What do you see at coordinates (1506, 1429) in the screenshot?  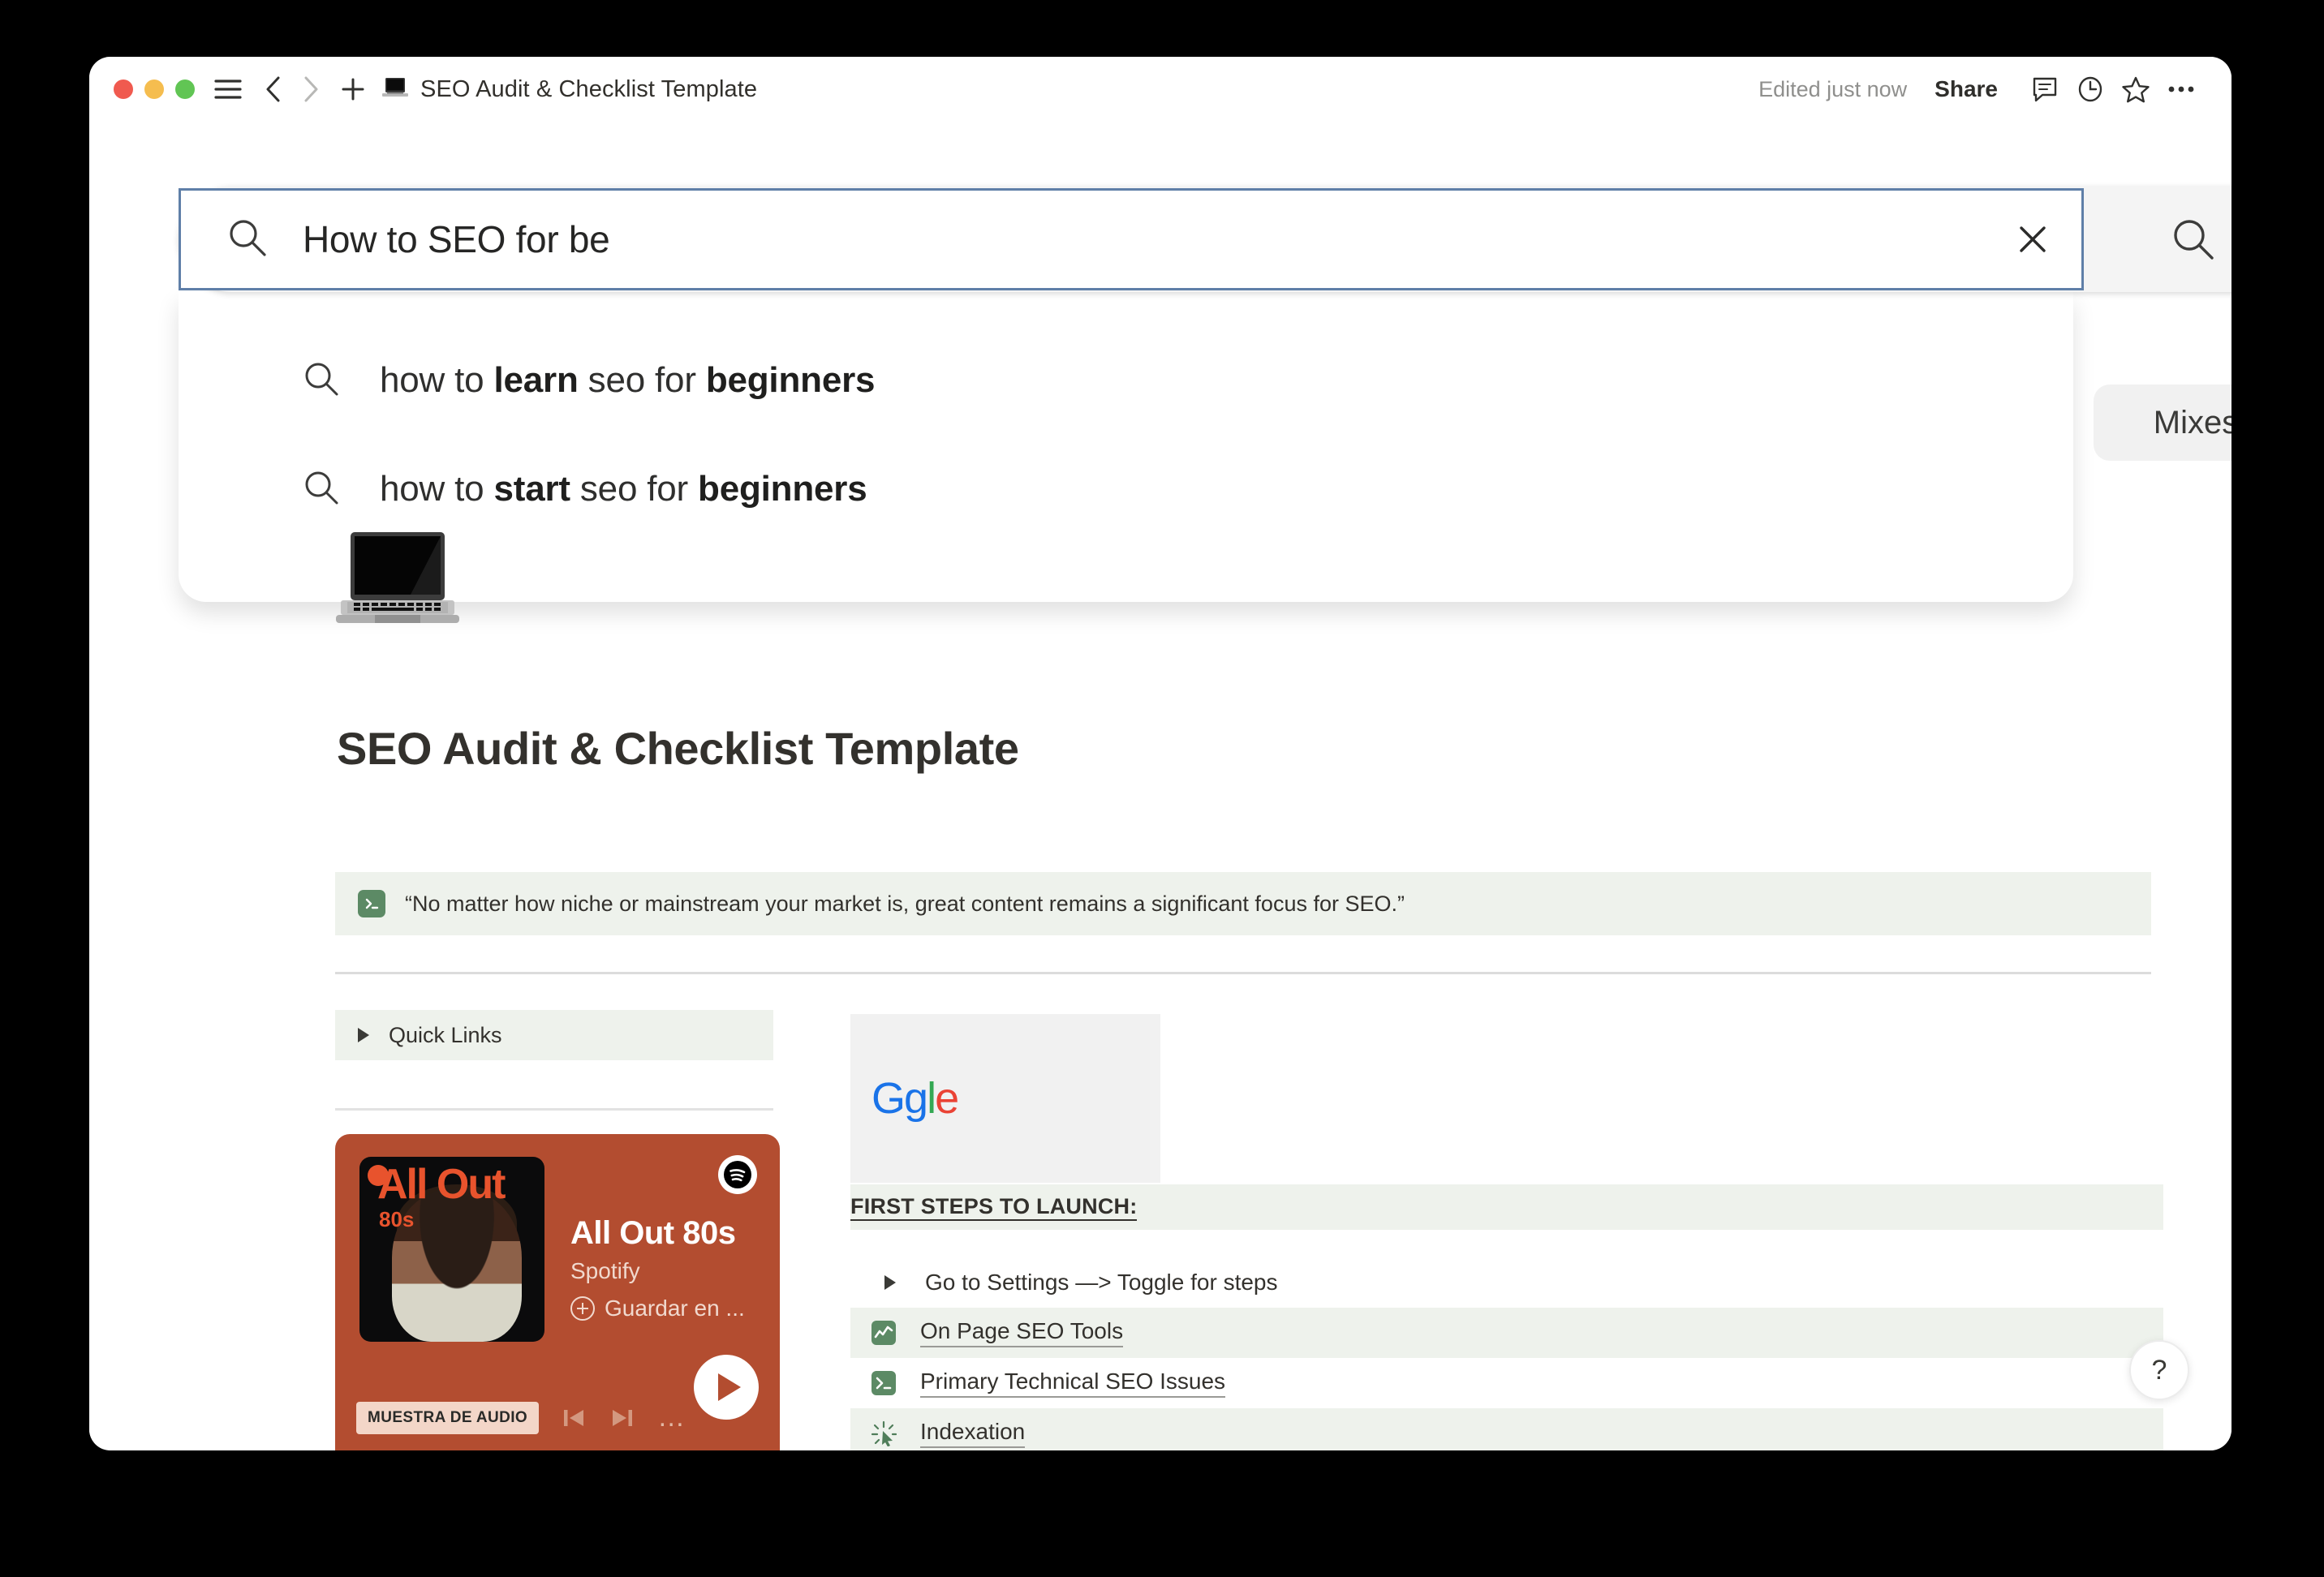 I see `step-row-indexation: Indexation` at bounding box center [1506, 1429].